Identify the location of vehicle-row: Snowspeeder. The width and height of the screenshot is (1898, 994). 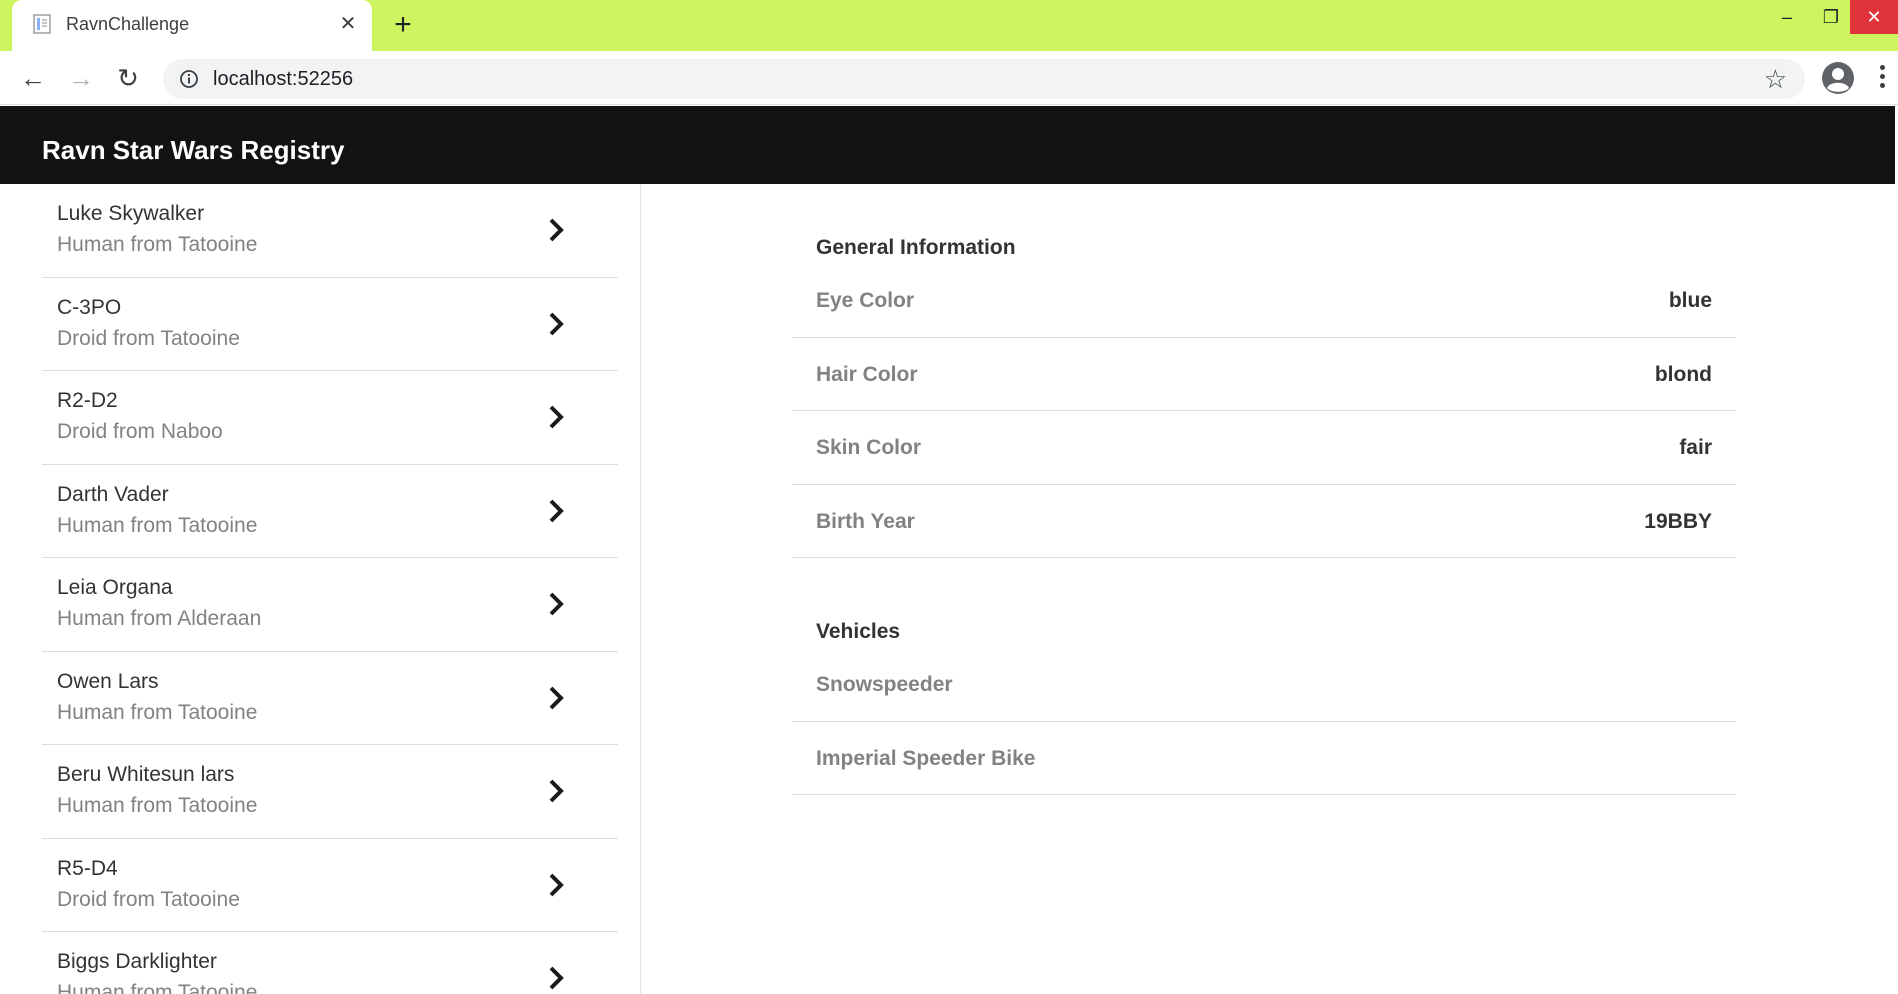
(1264, 685).